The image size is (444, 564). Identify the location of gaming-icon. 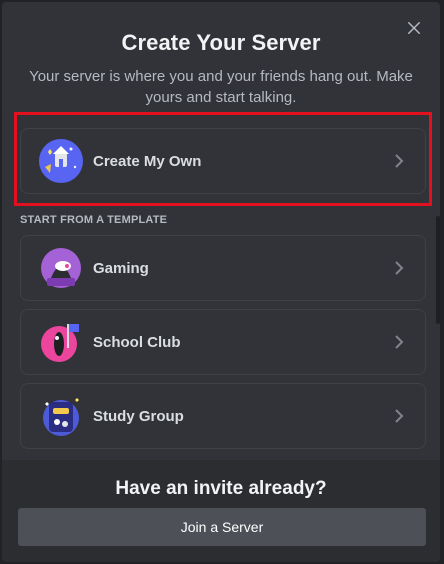
(61, 268).